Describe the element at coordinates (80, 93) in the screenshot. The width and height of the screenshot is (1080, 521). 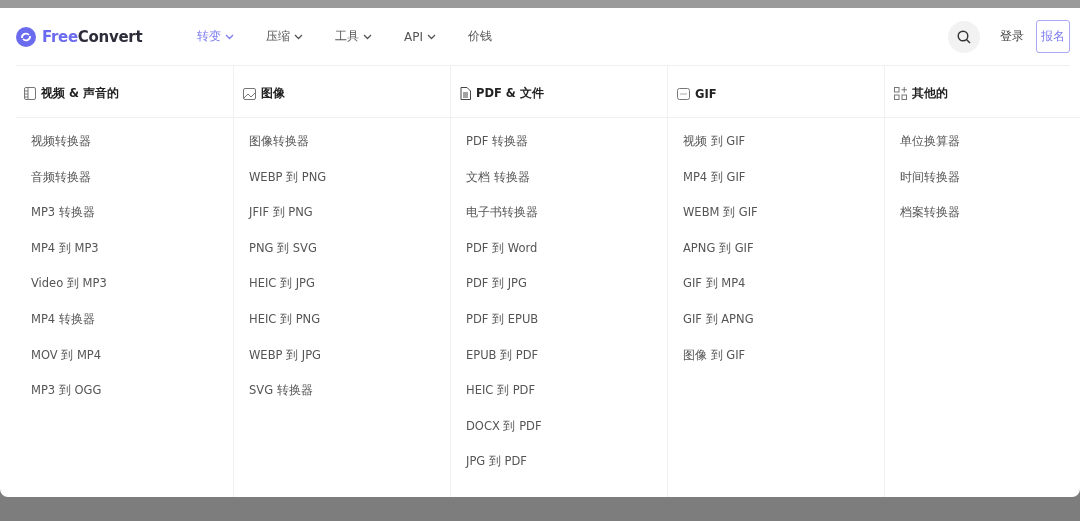
I see `column-heading: 视频 & 声音的` at that location.